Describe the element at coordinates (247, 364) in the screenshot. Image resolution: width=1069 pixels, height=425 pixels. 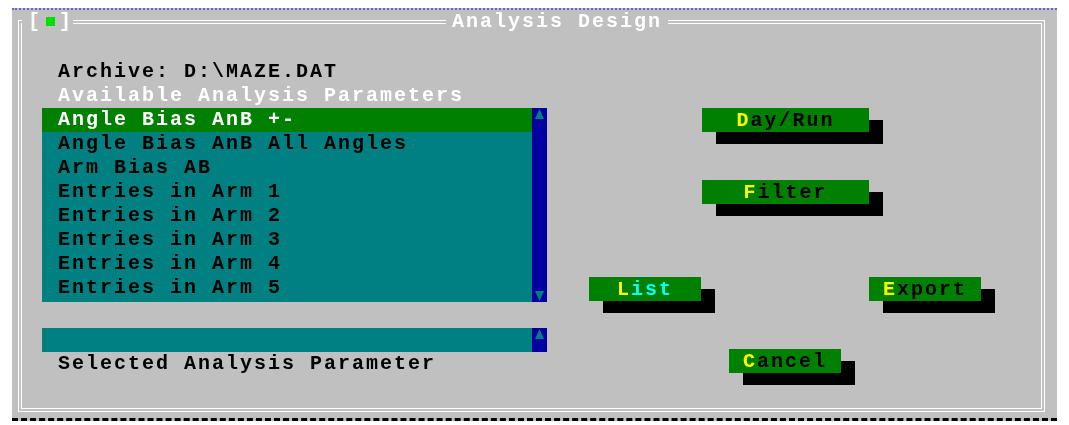
I see `field-label: Selected Analysis Parameter` at that location.